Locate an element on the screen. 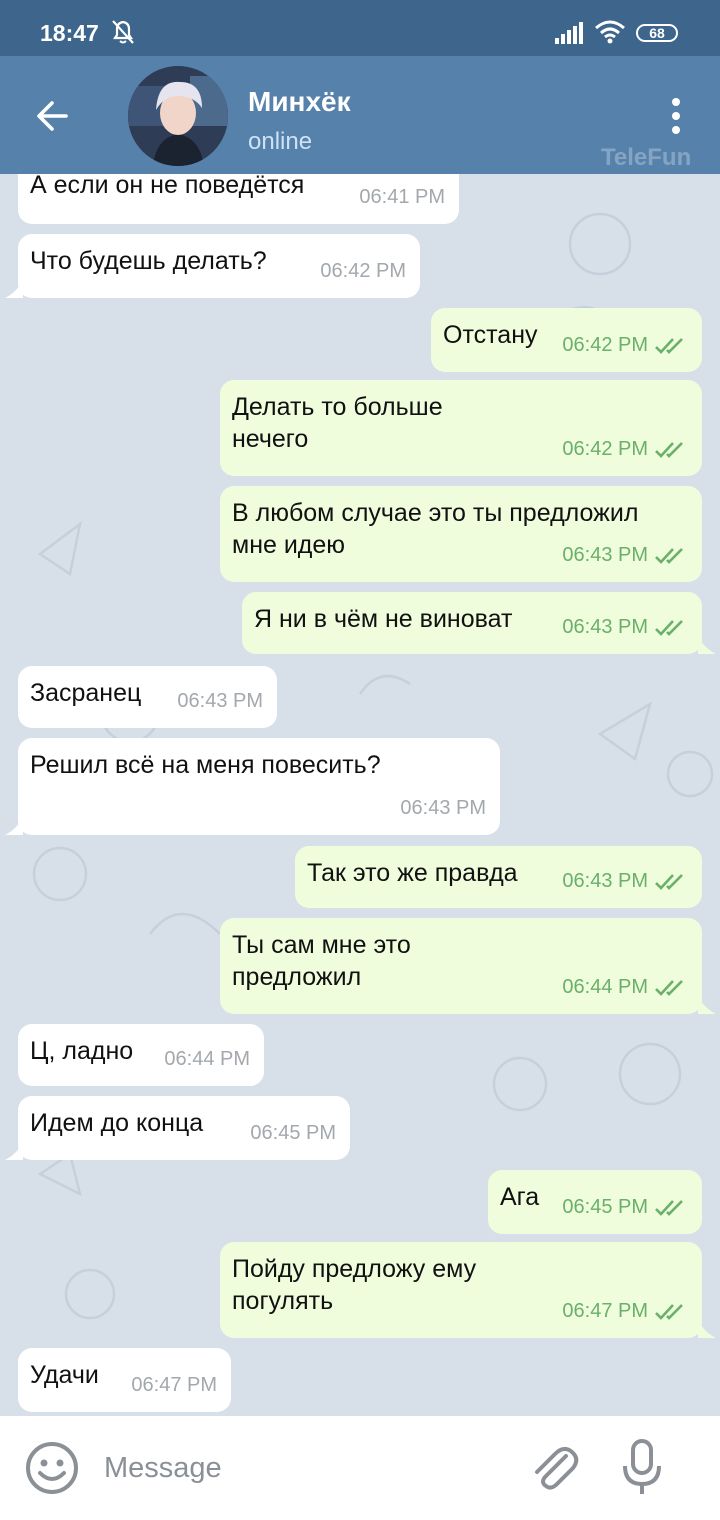 The width and height of the screenshot is (720, 1520). message-outgoing: Так это же правда 06:43 PM is located at coordinates (498, 877).